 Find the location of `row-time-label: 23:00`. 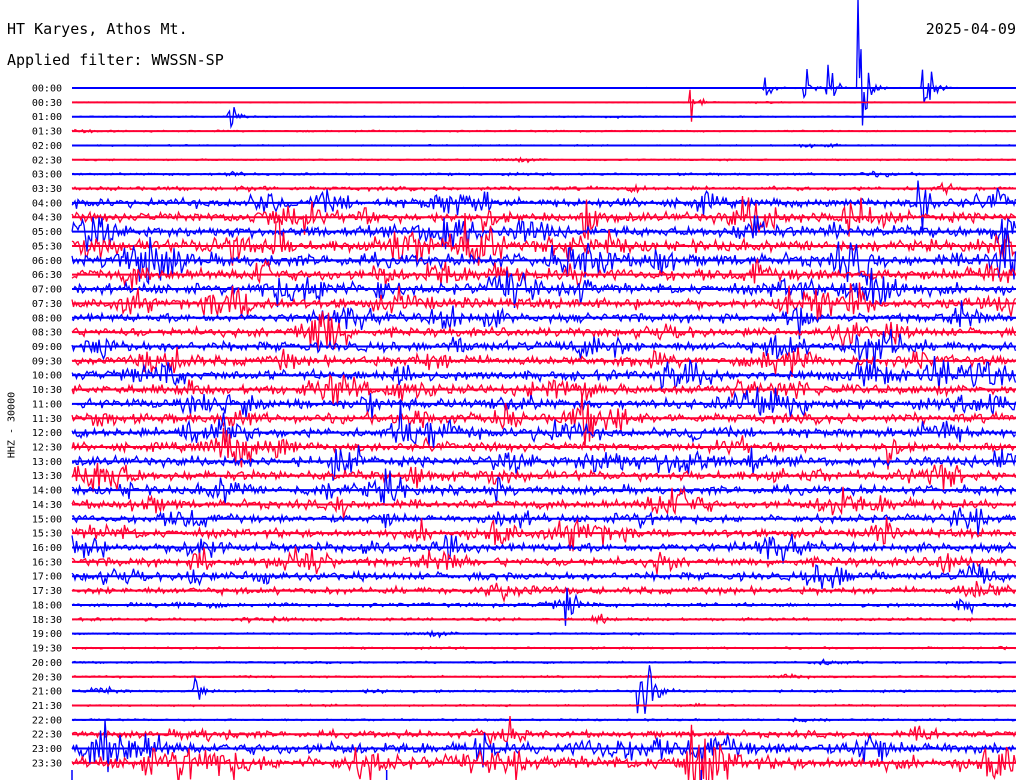

row-time-label: 23:00 is located at coordinates (47, 749).